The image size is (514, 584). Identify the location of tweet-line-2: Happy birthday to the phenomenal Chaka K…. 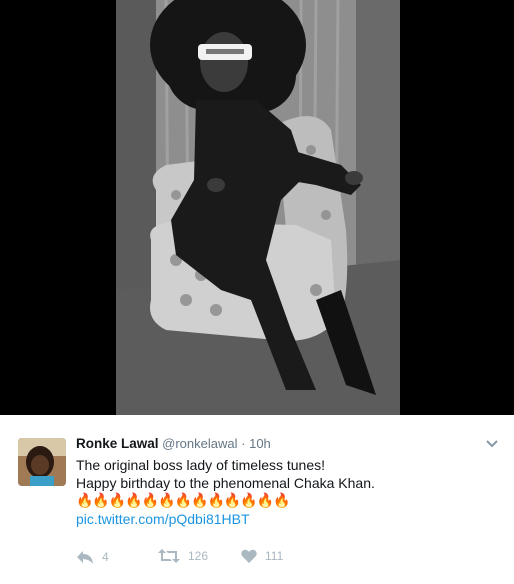
(225, 483).